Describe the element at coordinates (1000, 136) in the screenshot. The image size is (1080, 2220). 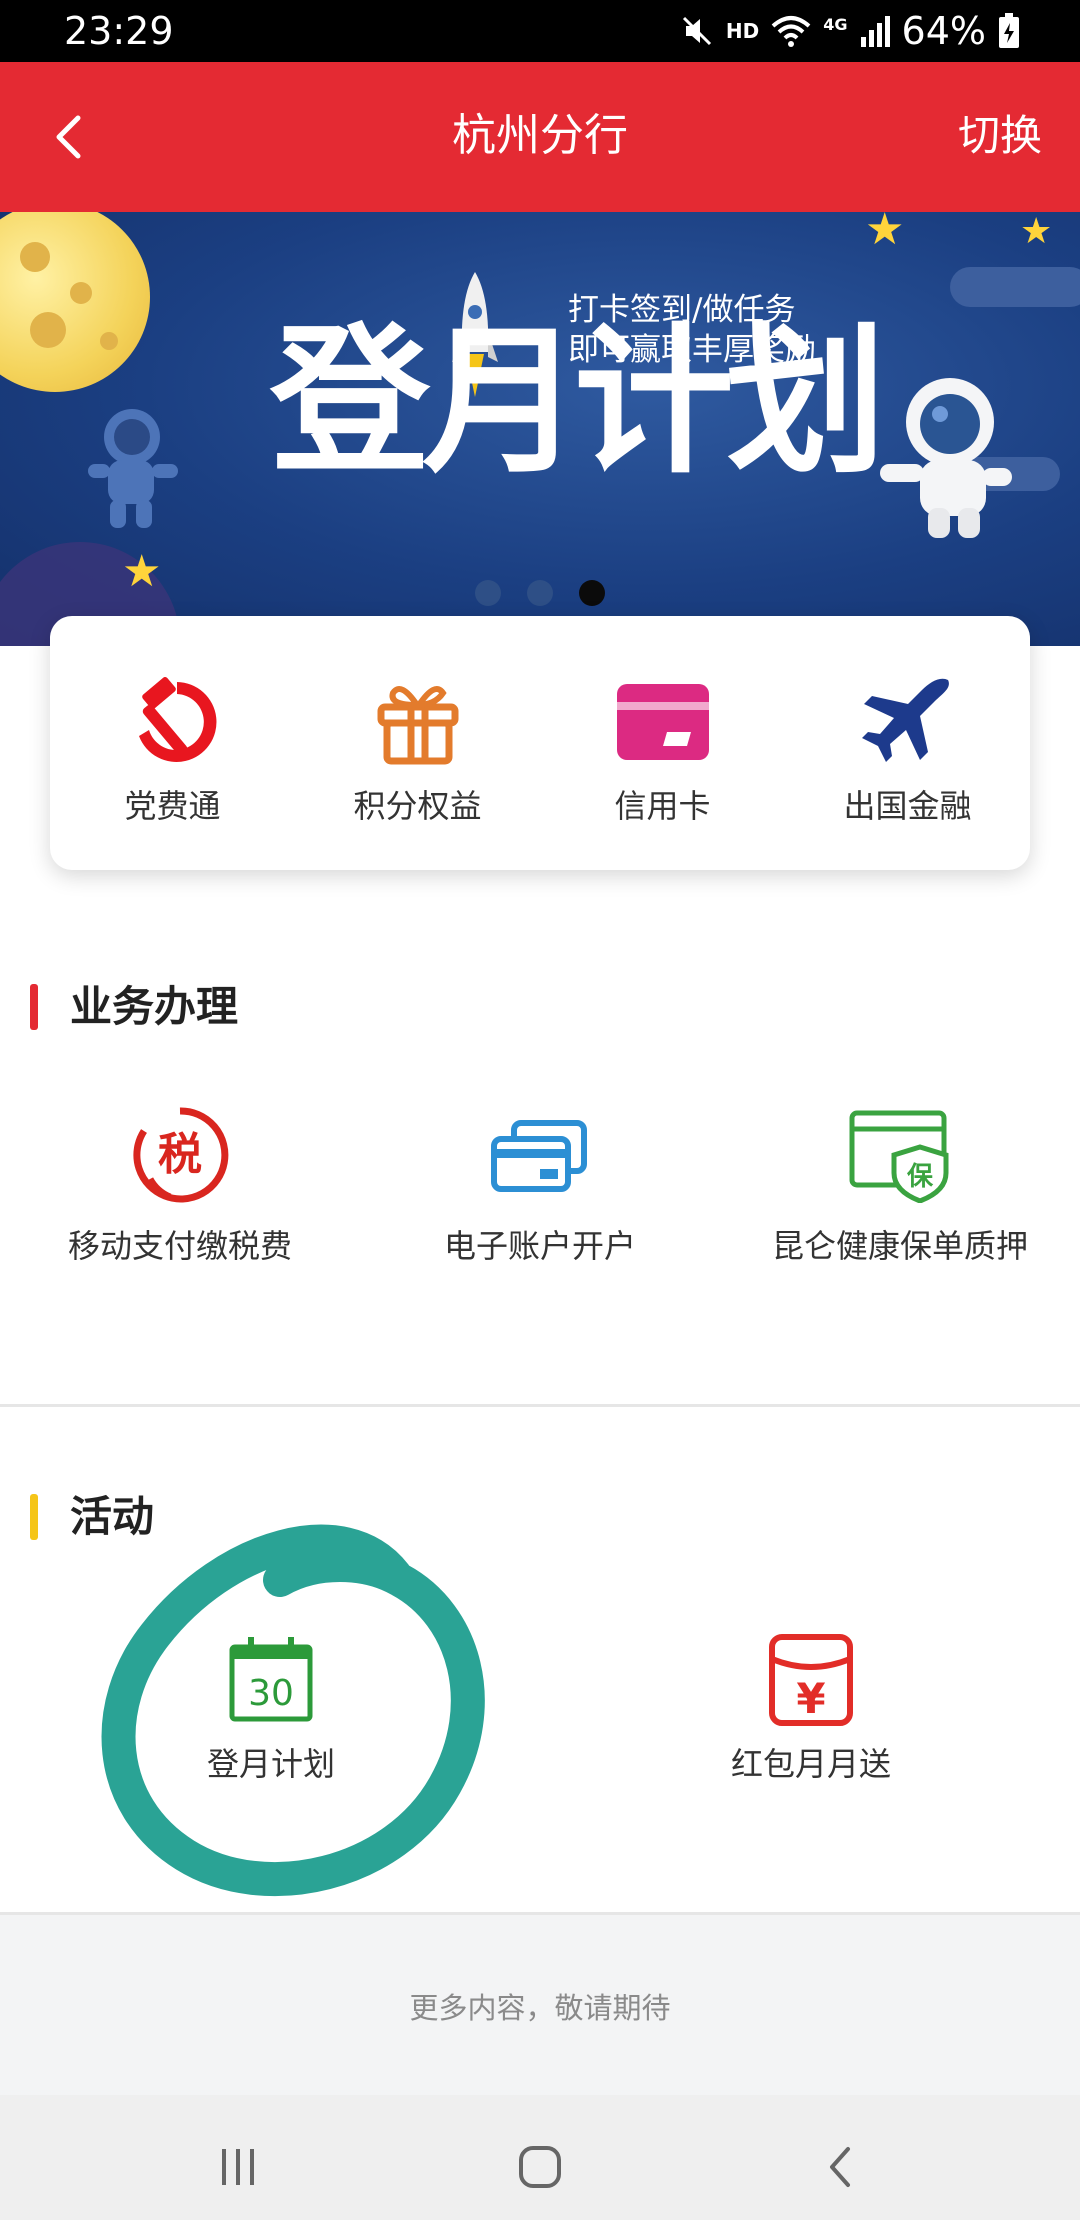
I see `switch-branch-button: 切换` at that location.